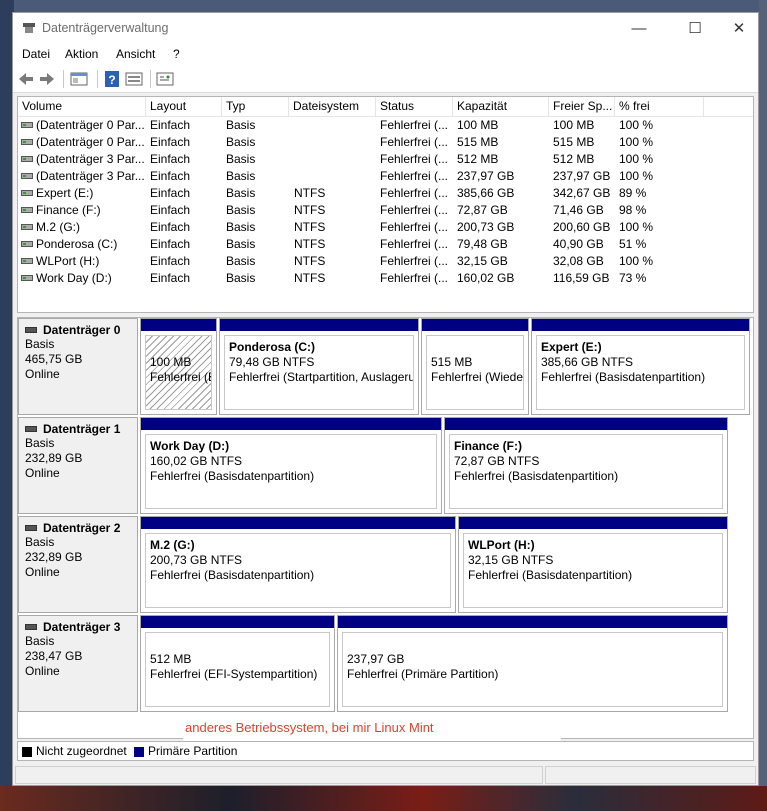 The image size is (767, 811). Describe the element at coordinates (27, 752) in the screenshot. I see `legend-swatch-unallocated` at that location.